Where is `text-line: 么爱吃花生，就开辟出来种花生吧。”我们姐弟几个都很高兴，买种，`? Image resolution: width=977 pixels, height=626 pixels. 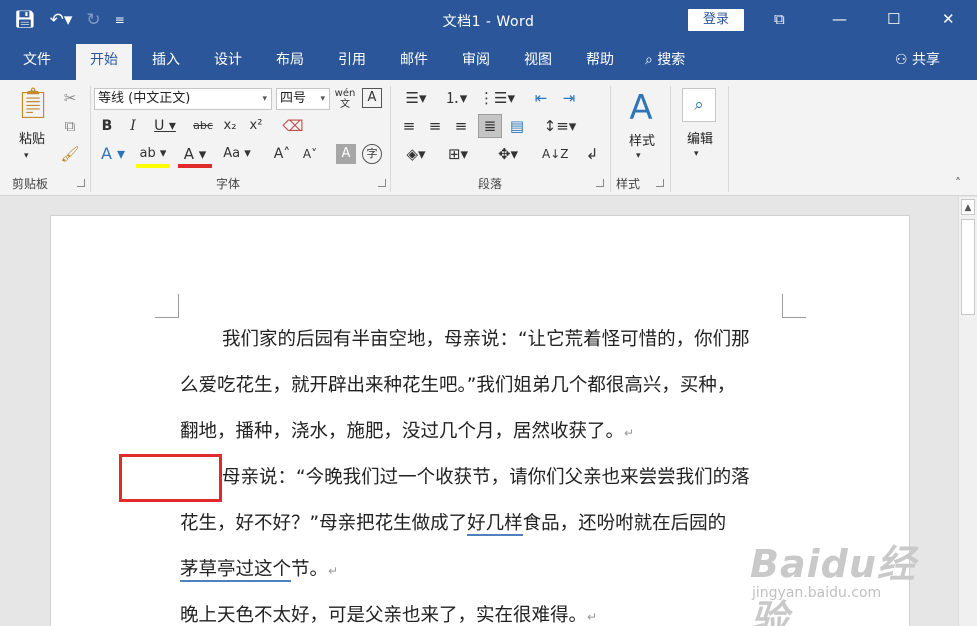
text-line: 么爱吃花生，就开辟出来种花生吧。”我们姐弟几个都很高兴，买种， is located at coordinates (457, 386).